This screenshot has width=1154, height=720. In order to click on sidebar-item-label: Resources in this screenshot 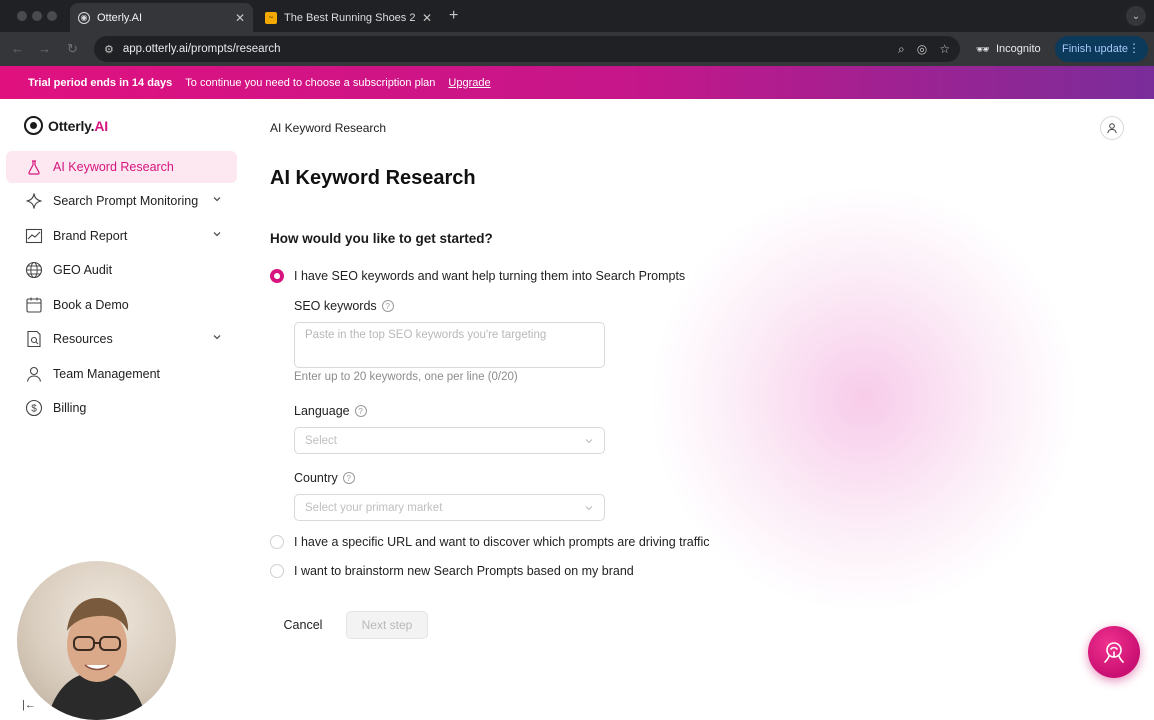, I will do `click(83, 339)`.